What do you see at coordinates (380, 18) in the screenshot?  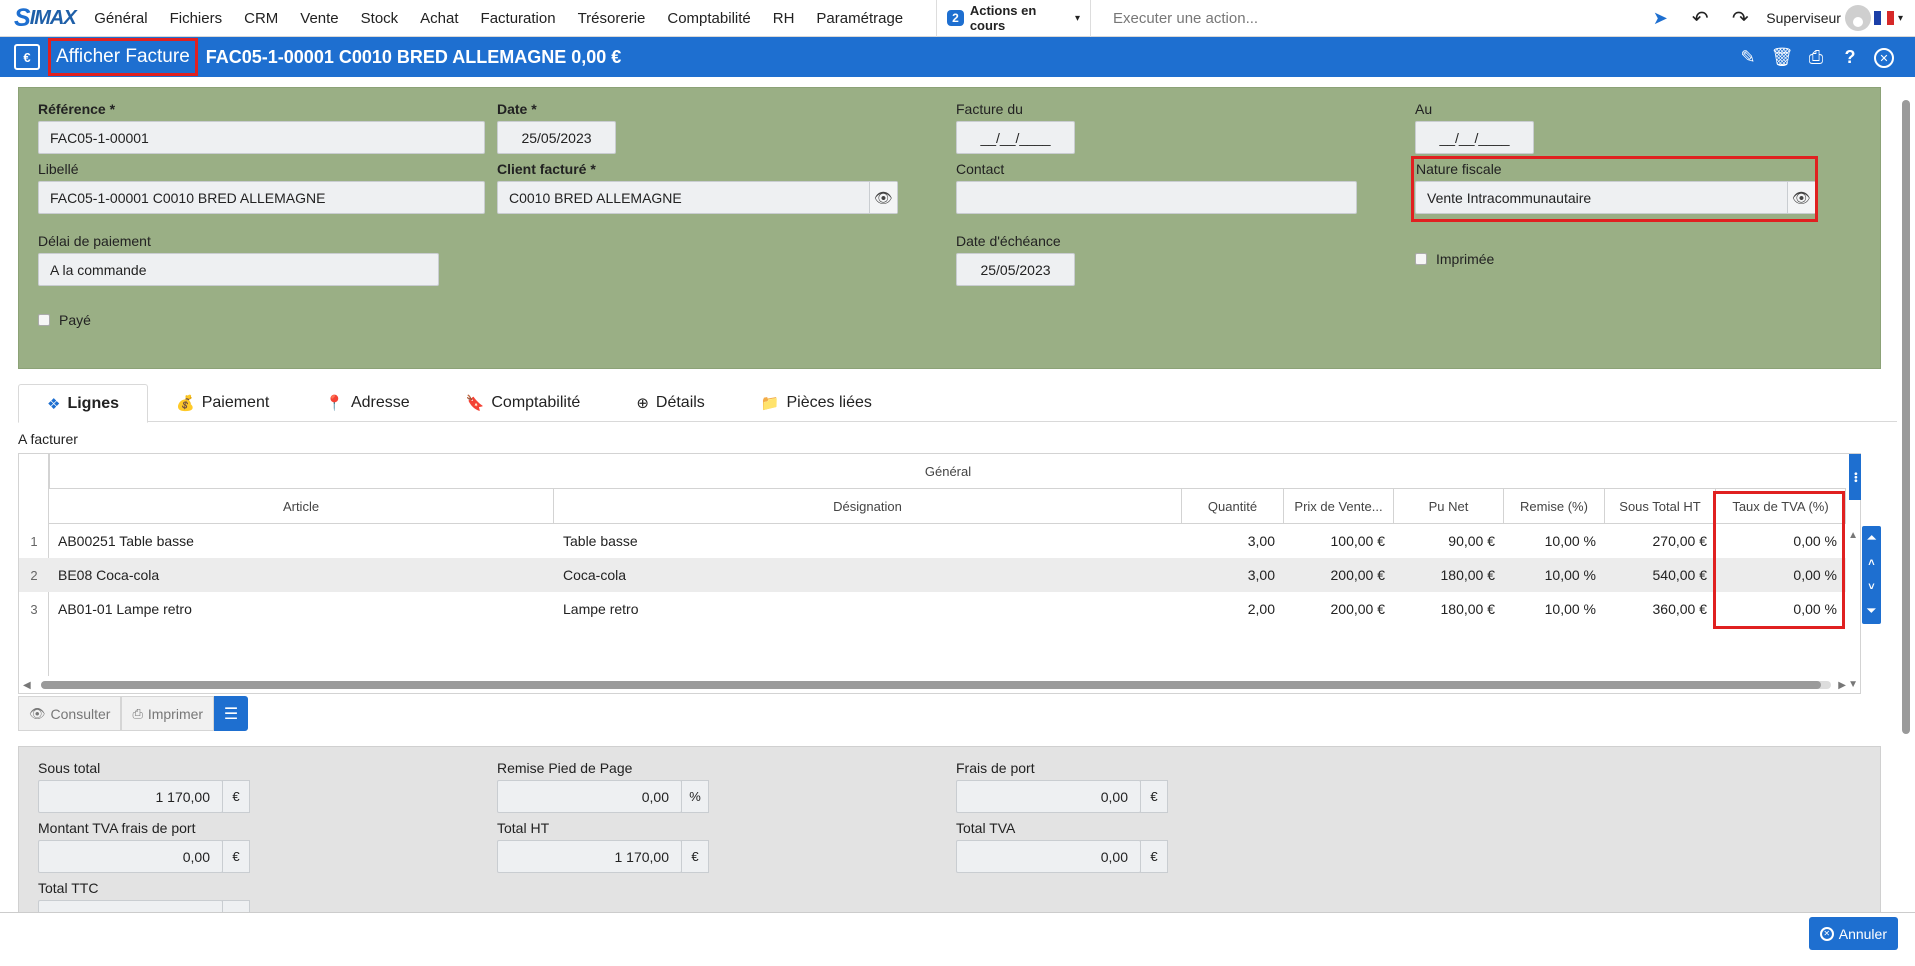 I see `menu-stock: Stock` at bounding box center [380, 18].